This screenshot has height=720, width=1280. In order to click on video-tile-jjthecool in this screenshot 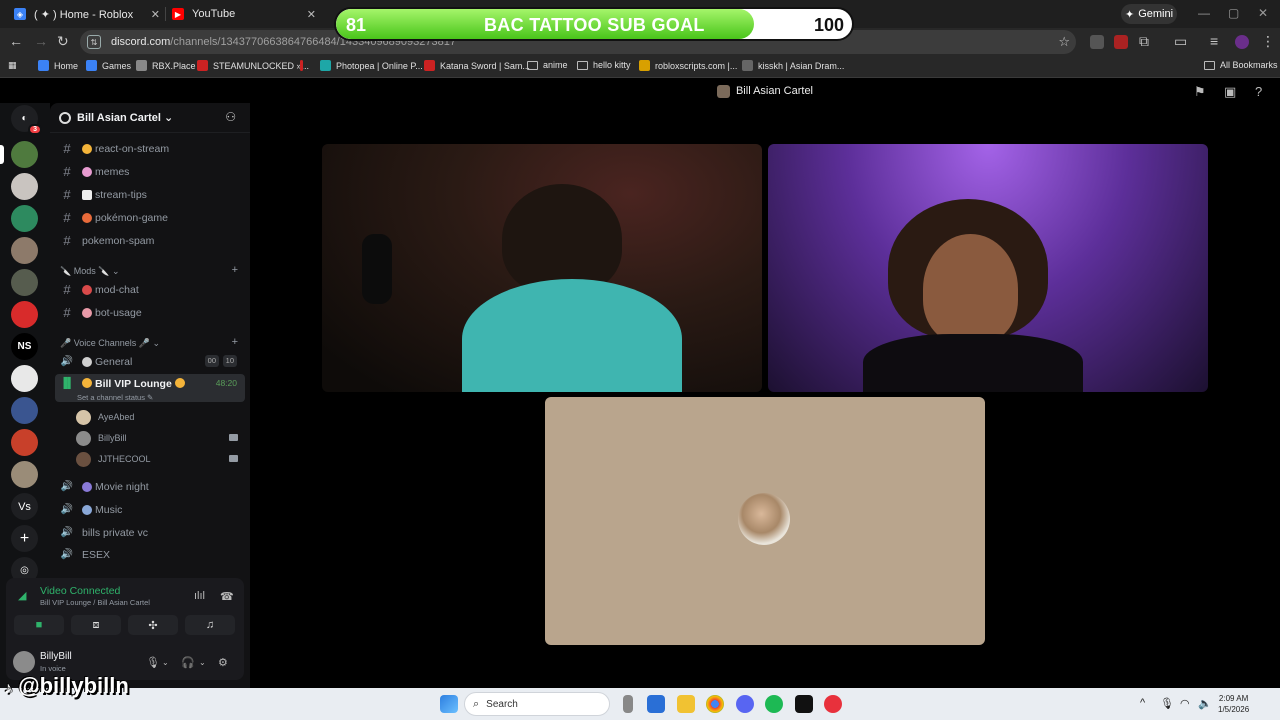, I will do `click(542, 268)`.